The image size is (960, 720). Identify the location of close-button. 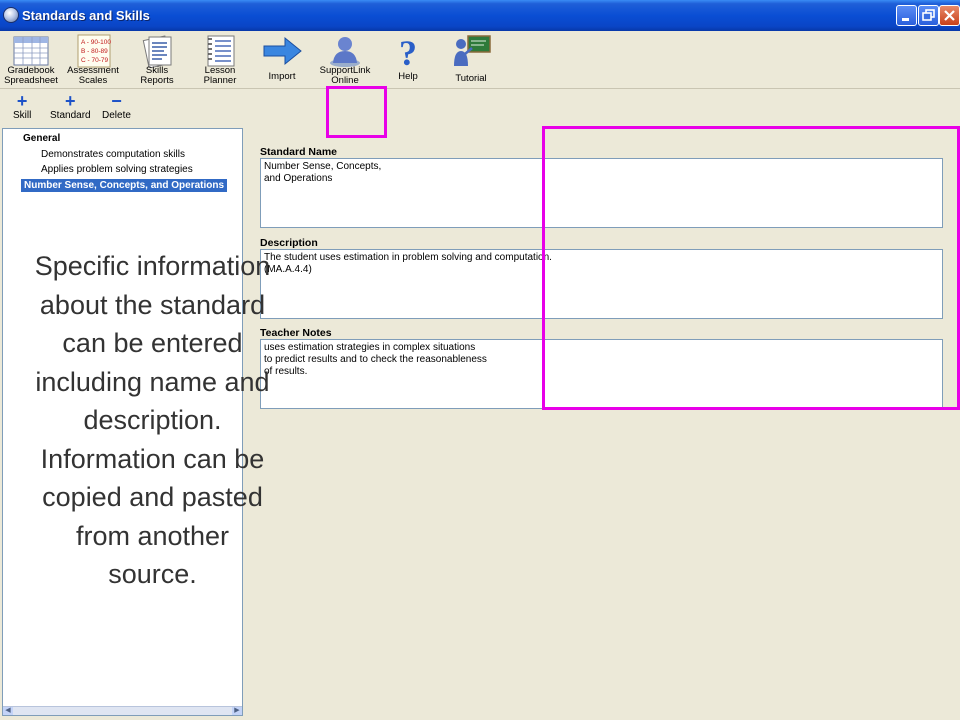
(949, 15).